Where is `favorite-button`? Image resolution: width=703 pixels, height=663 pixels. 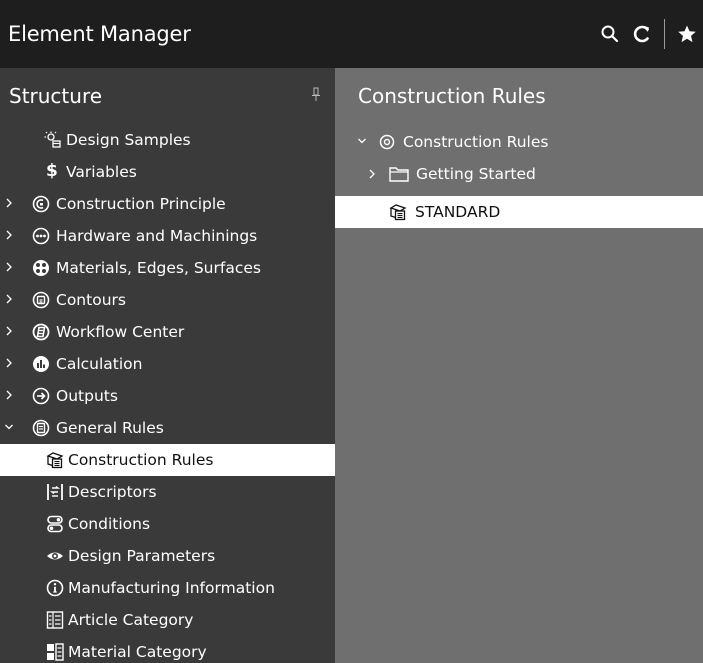
favorite-button is located at coordinates (687, 34).